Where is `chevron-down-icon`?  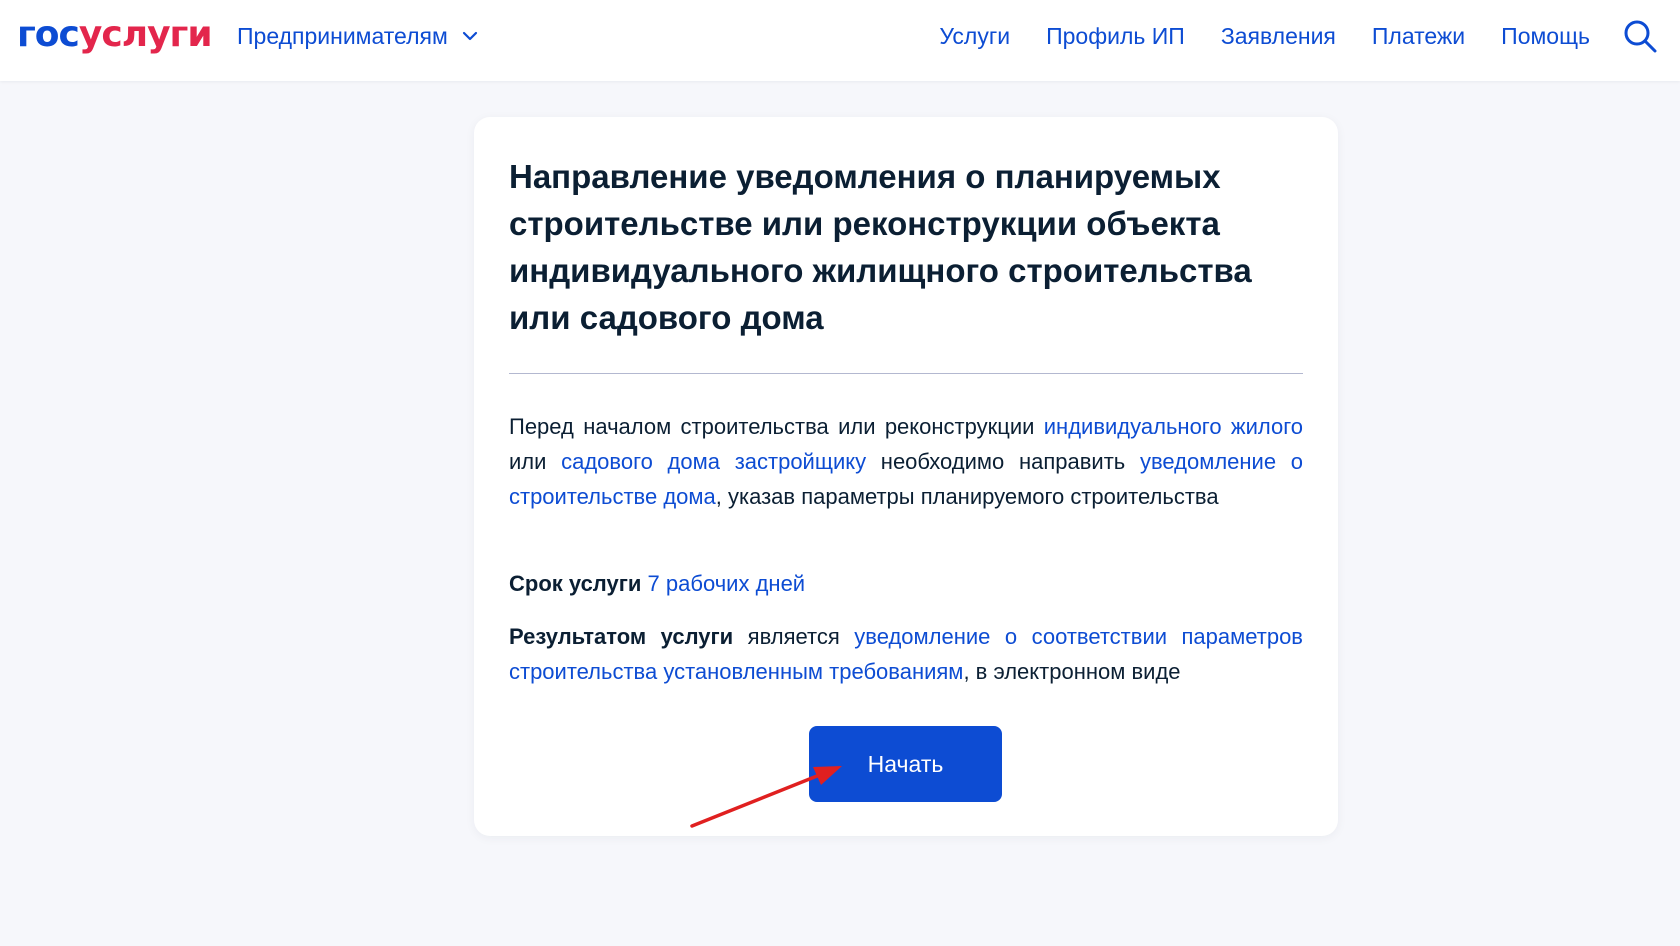
chevron-down-icon is located at coordinates (469, 36).